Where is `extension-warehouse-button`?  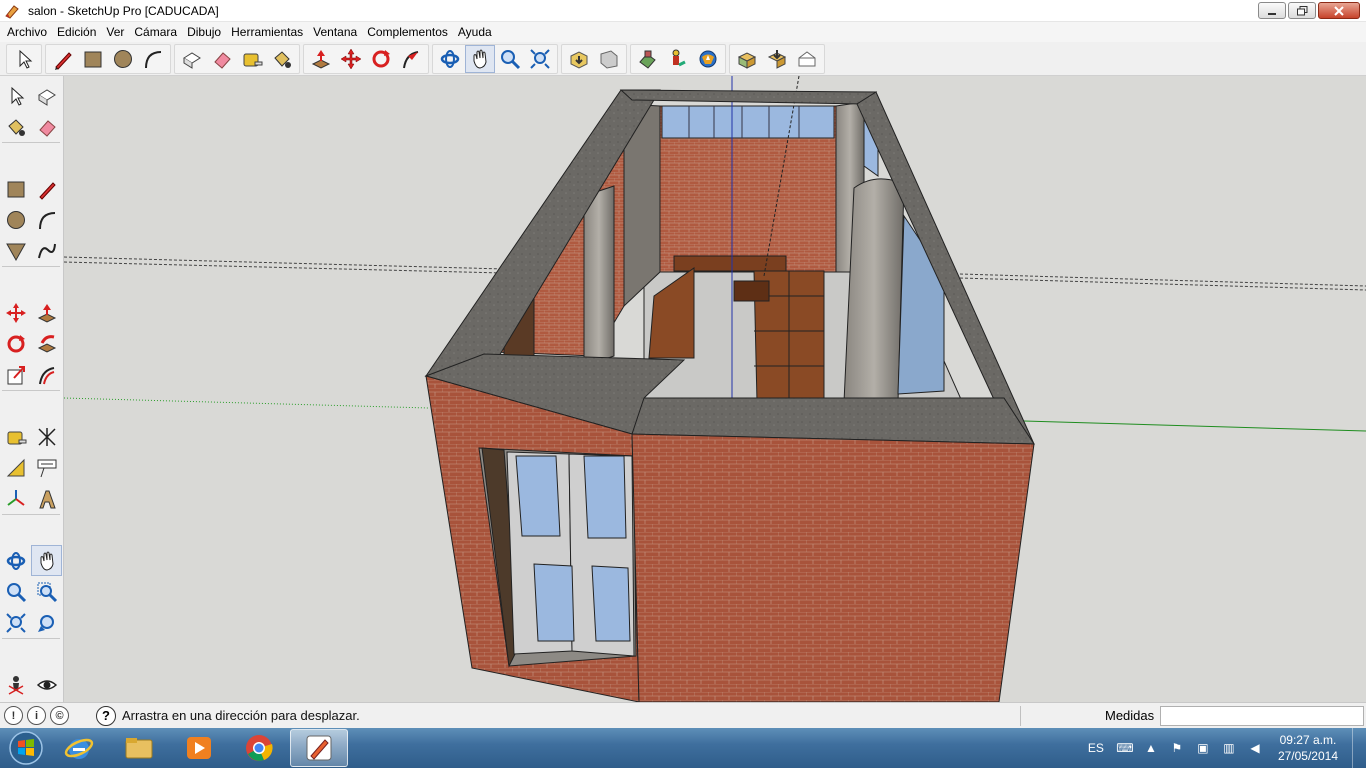
extension-warehouse-button is located at coordinates (678, 59).